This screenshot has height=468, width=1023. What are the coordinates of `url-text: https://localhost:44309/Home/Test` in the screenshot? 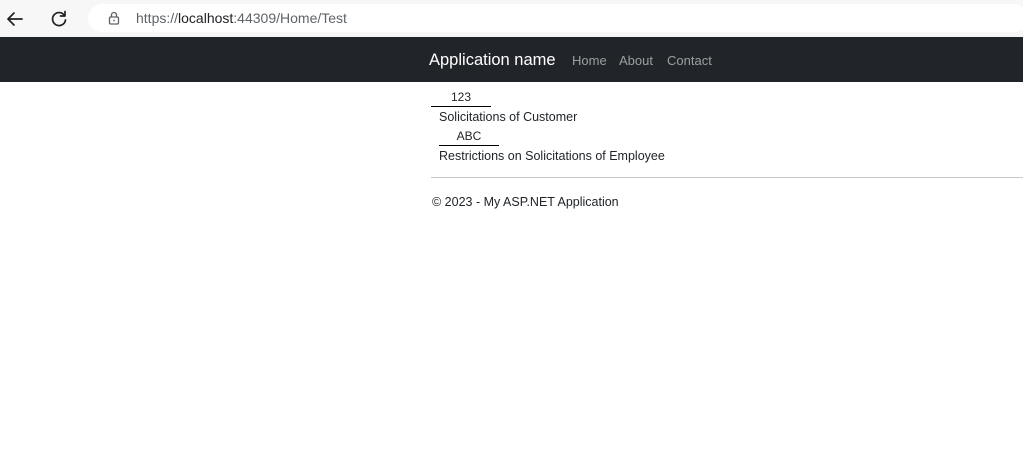 It's located at (241, 18).